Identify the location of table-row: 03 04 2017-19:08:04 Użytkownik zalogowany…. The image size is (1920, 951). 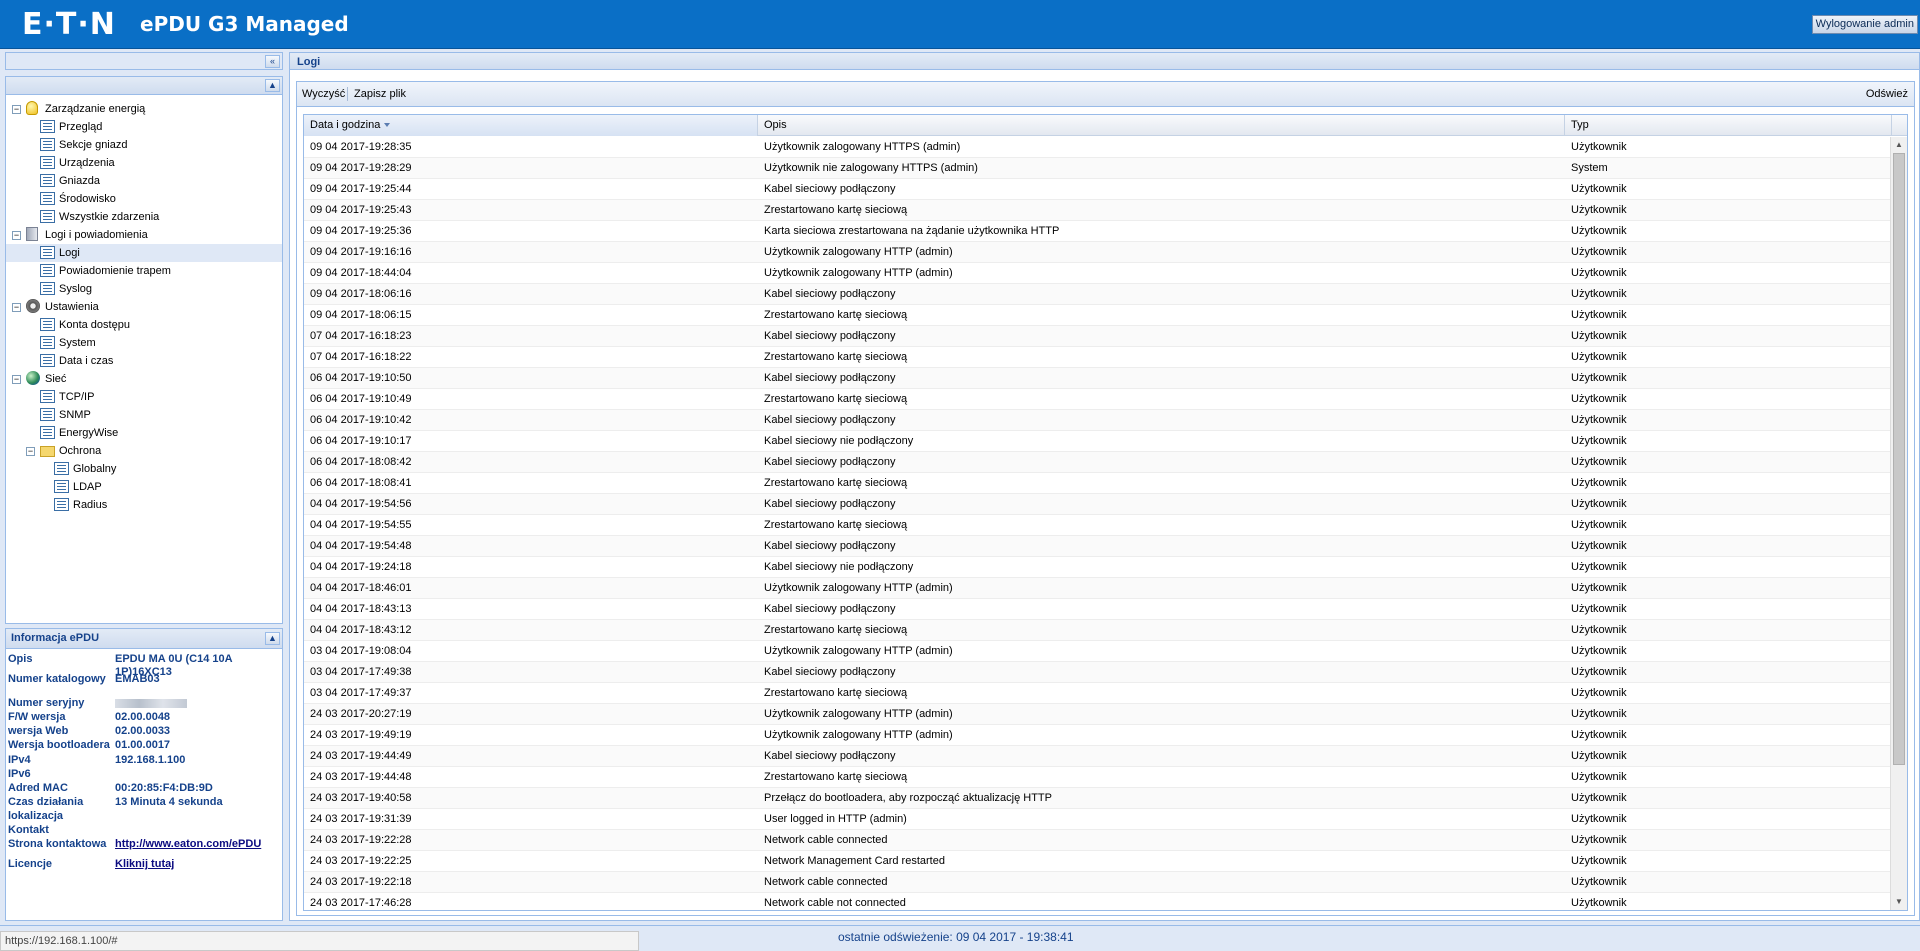
(1098, 651).